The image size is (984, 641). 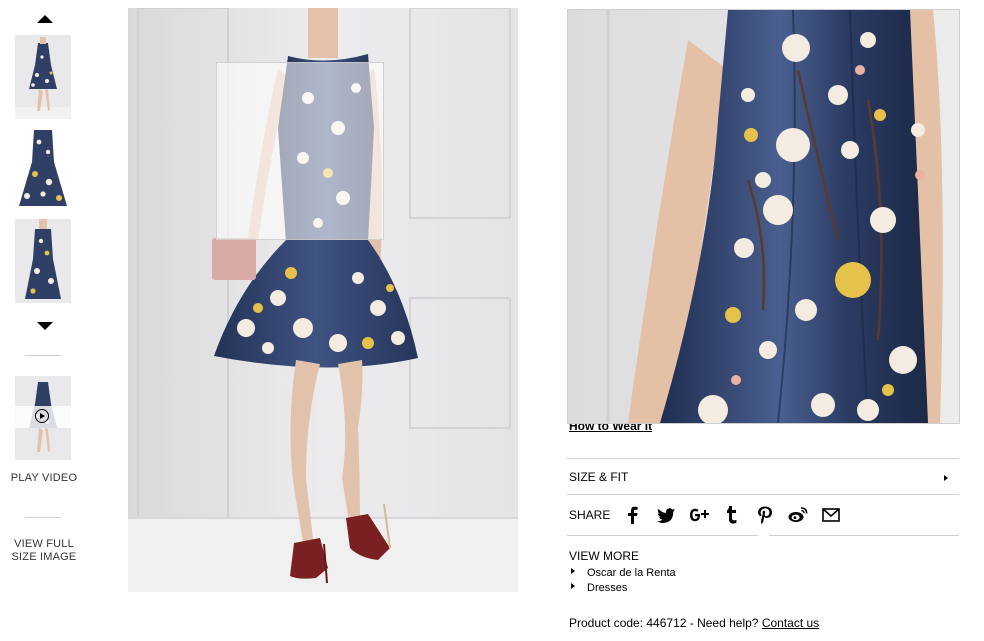 I want to click on thumbnail-rail: PLAY VIDEO VIEW FULL SIZE IMAGE, so click(x=44, y=320).